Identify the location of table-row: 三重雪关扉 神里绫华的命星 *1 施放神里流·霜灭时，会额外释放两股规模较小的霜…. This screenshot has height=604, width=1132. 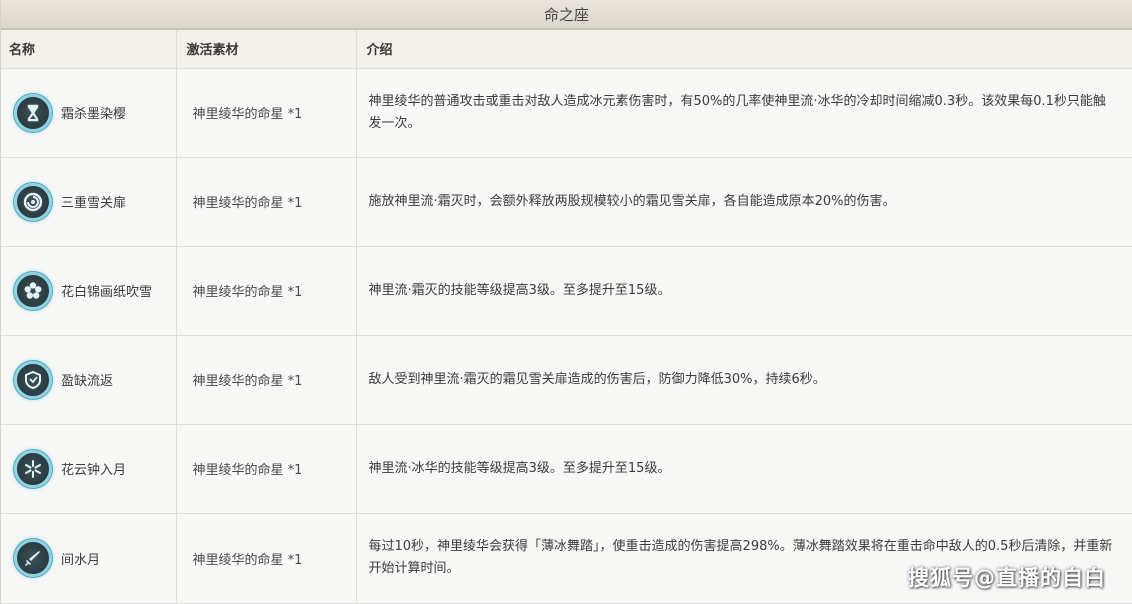
(566, 202).